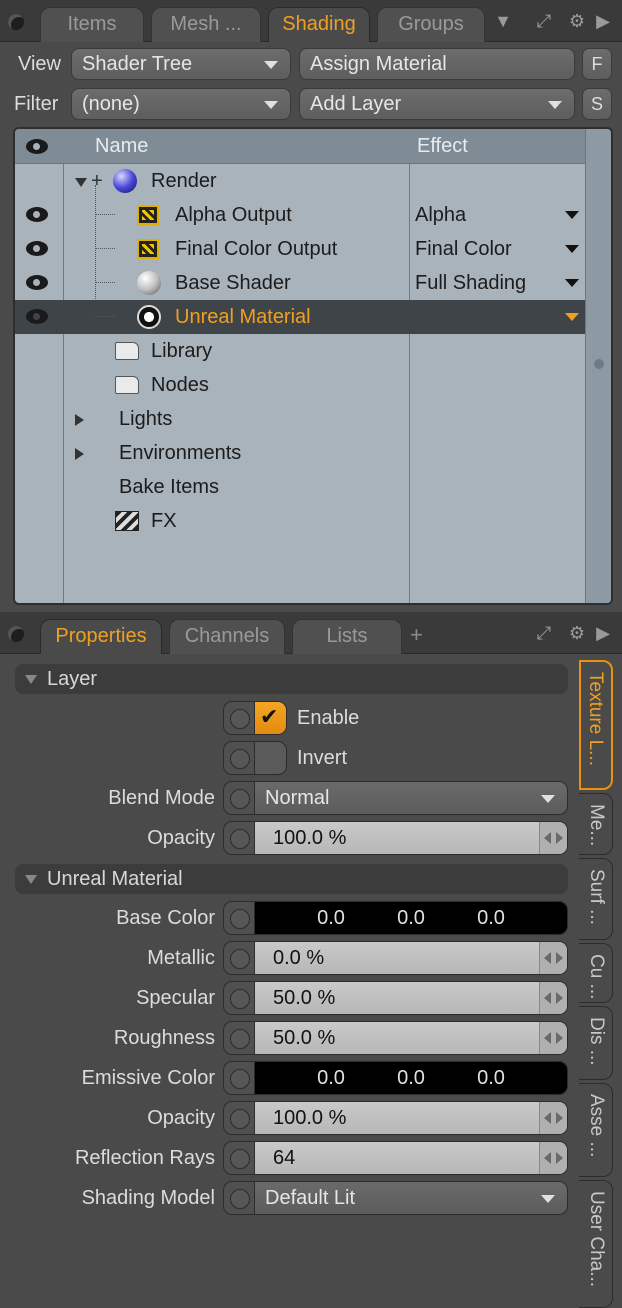 Image resolution: width=622 pixels, height=1308 pixels. I want to click on shading-model-dropdown: Default Lit, so click(411, 1198).